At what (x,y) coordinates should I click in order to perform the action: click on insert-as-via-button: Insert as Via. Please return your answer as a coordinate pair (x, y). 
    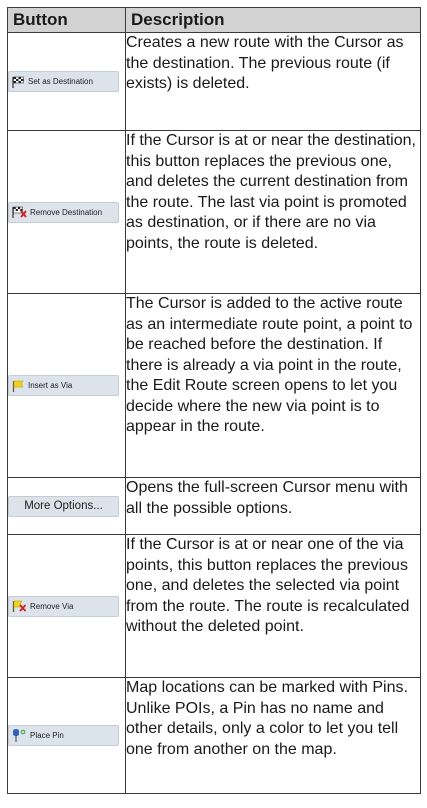
    Looking at the image, I should click on (63, 385).